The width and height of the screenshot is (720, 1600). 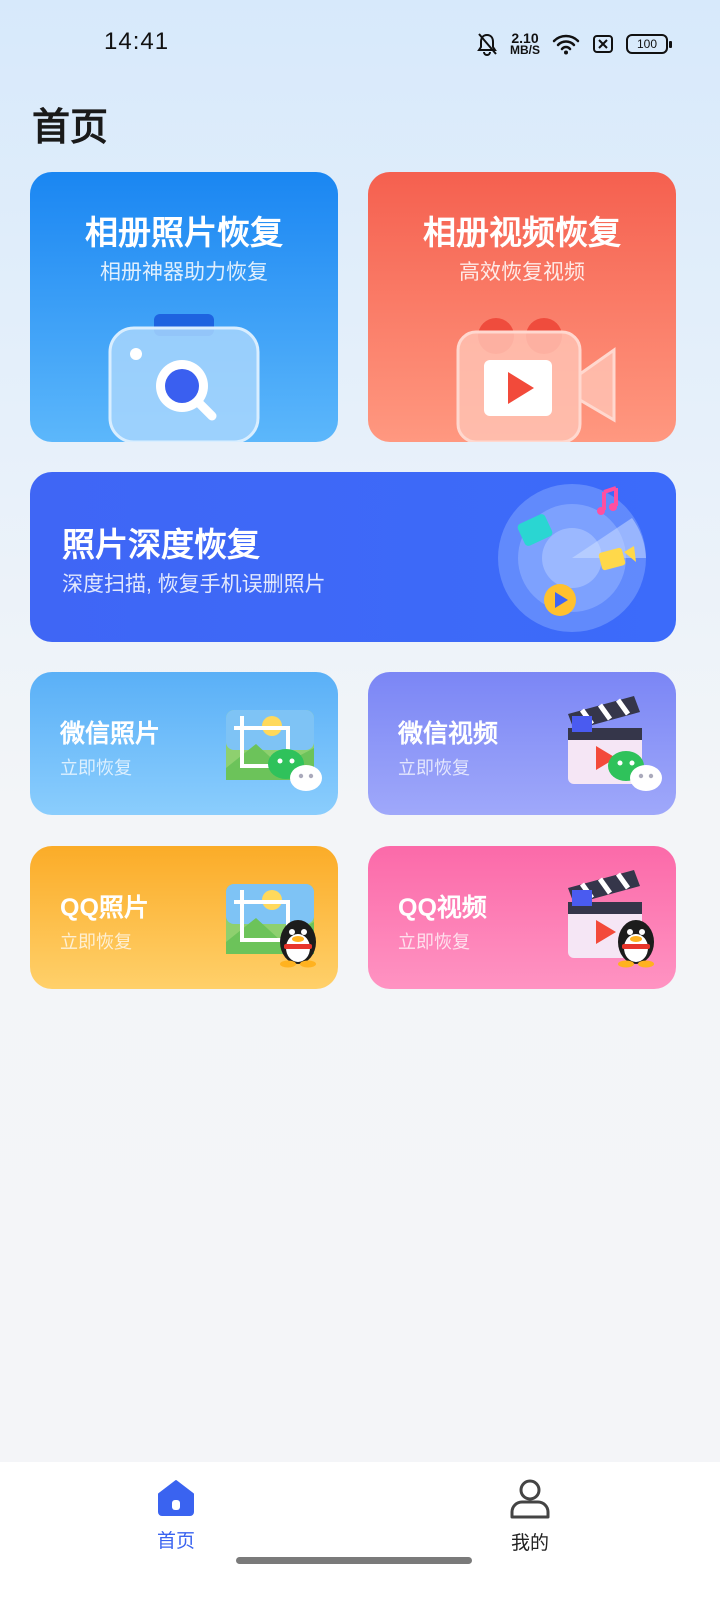 What do you see at coordinates (530, 1499) in the screenshot?
I see `user-icon` at bounding box center [530, 1499].